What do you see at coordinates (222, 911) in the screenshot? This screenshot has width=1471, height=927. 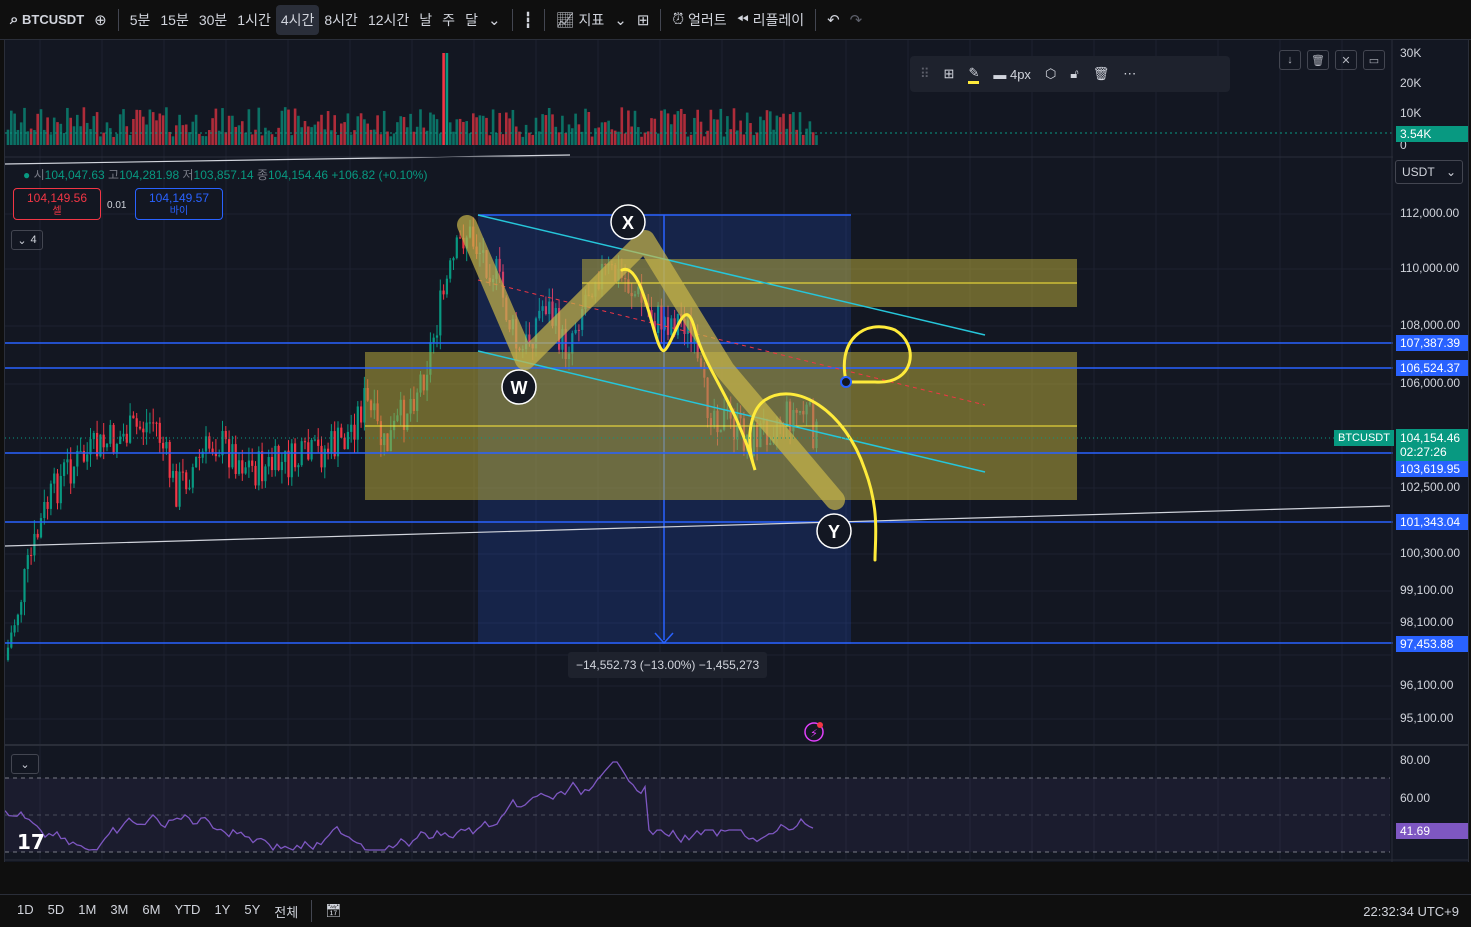 I see `range-6: 1Y` at bounding box center [222, 911].